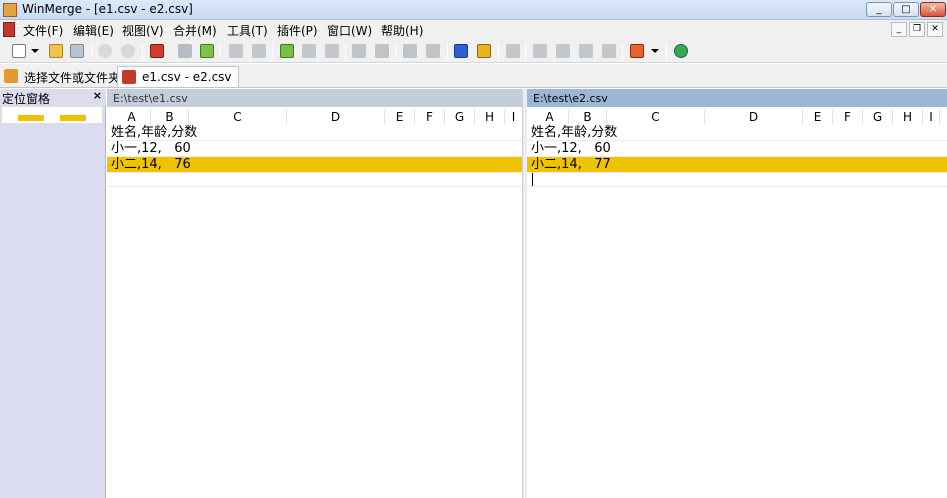  Describe the element at coordinates (609, 51) in the screenshot. I see `last-file-icon` at that location.